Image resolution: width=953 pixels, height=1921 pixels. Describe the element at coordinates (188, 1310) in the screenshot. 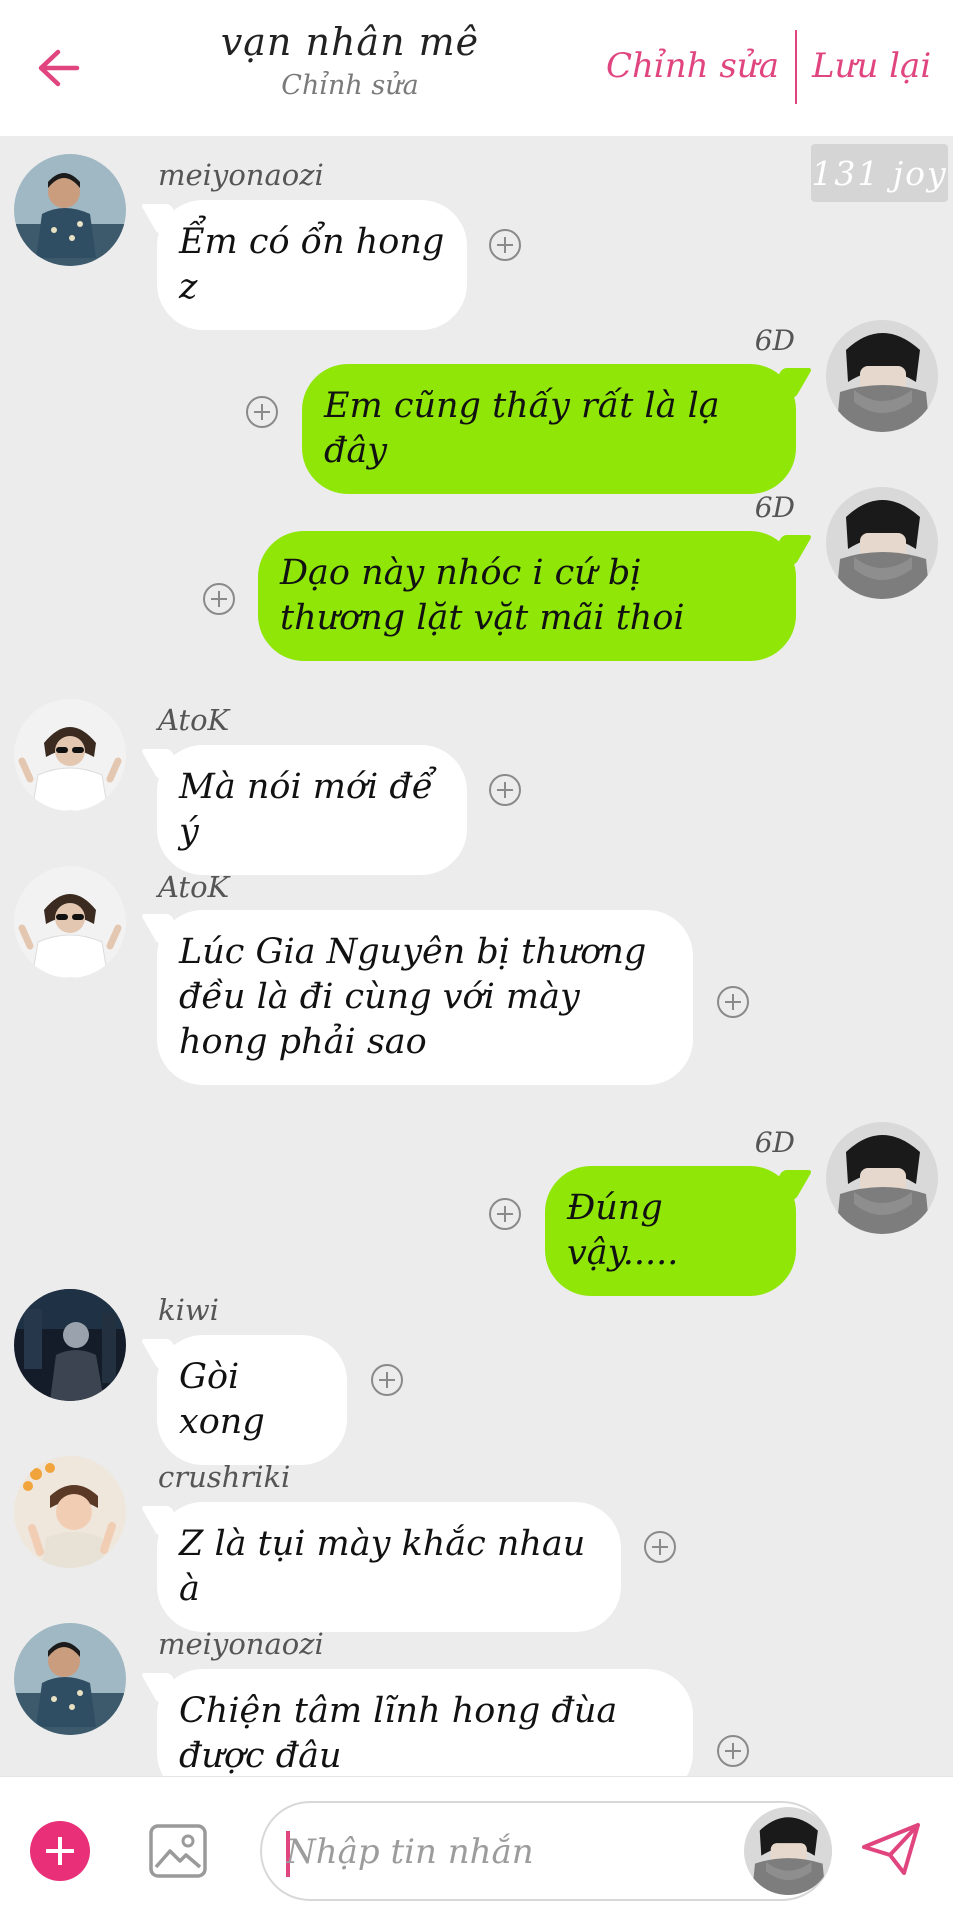

I see `sender-name: kiwi` at that location.